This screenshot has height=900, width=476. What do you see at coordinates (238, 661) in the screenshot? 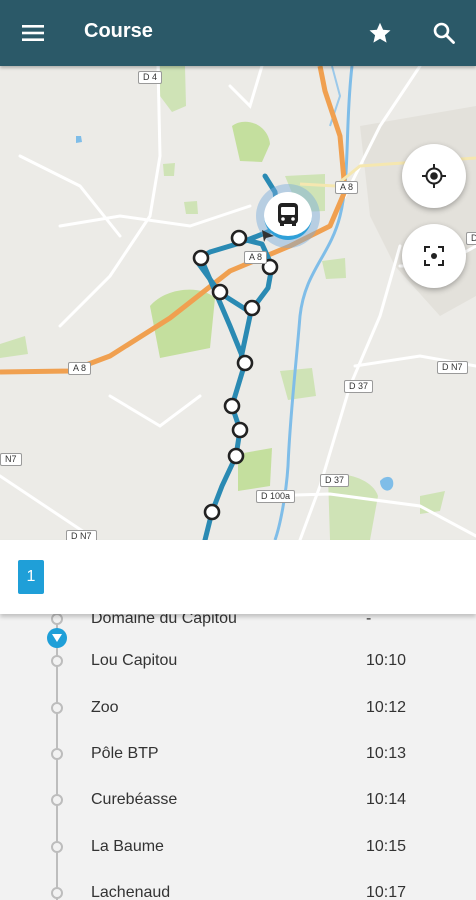
I see `list-item: Lou Capitou 10:10` at bounding box center [238, 661].